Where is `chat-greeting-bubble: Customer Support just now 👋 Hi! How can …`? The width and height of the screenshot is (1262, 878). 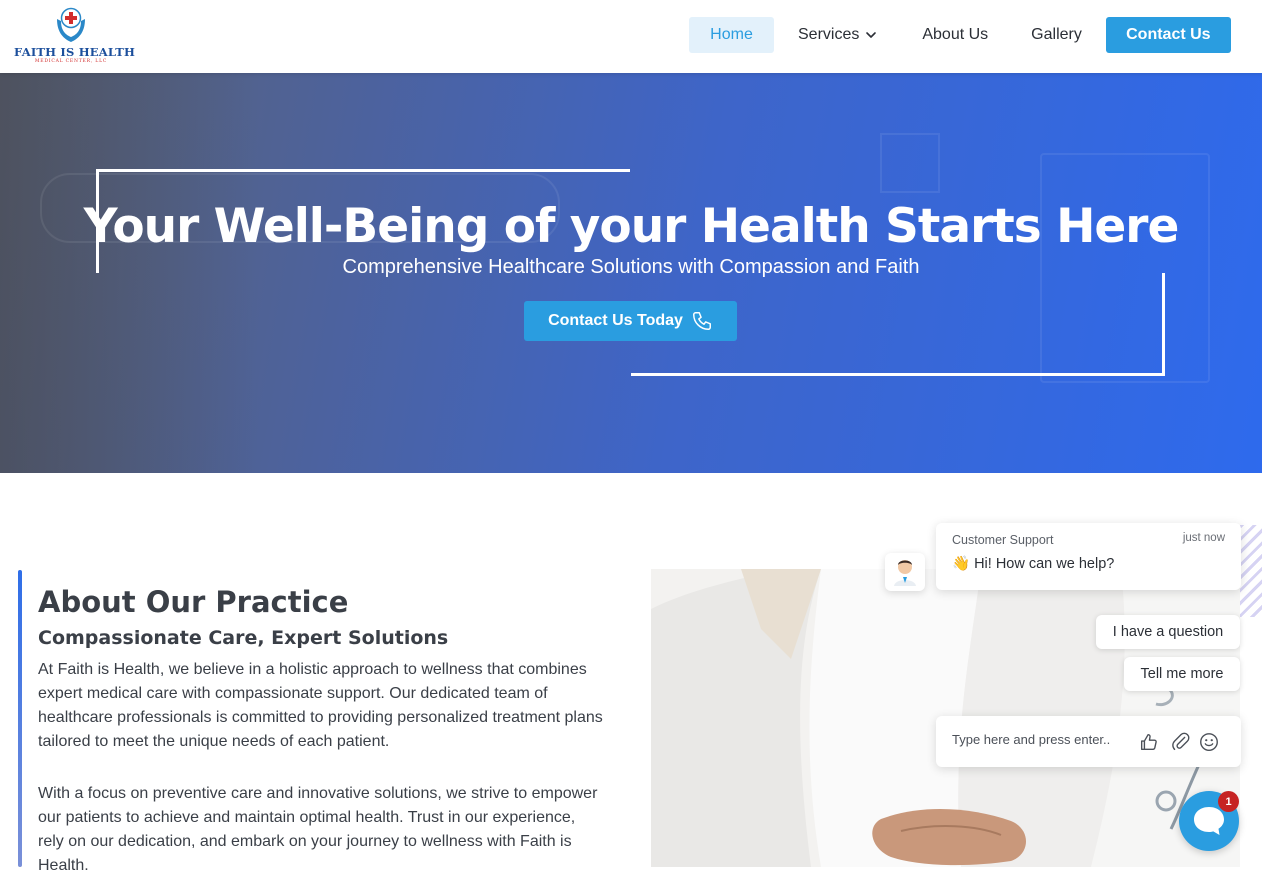 chat-greeting-bubble: Customer Support just now 👋 Hi! How can … is located at coordinates (1088, 556).